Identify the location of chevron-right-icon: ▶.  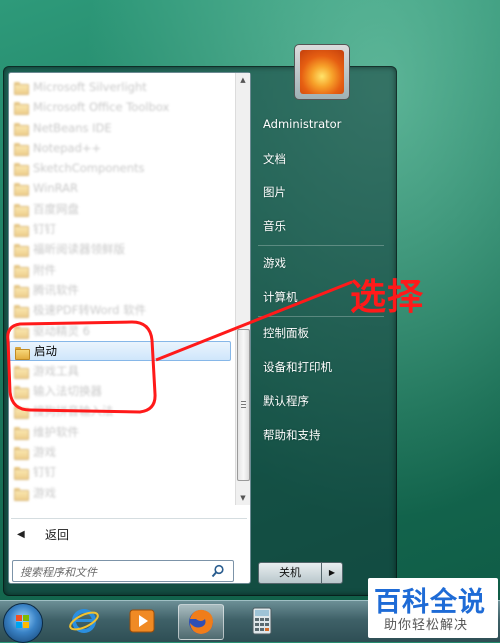
(332, 572).